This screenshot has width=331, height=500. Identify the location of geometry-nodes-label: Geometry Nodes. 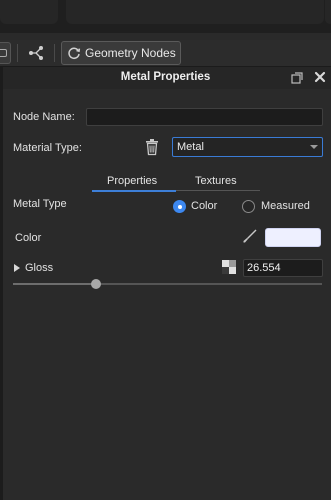
(130, 53).